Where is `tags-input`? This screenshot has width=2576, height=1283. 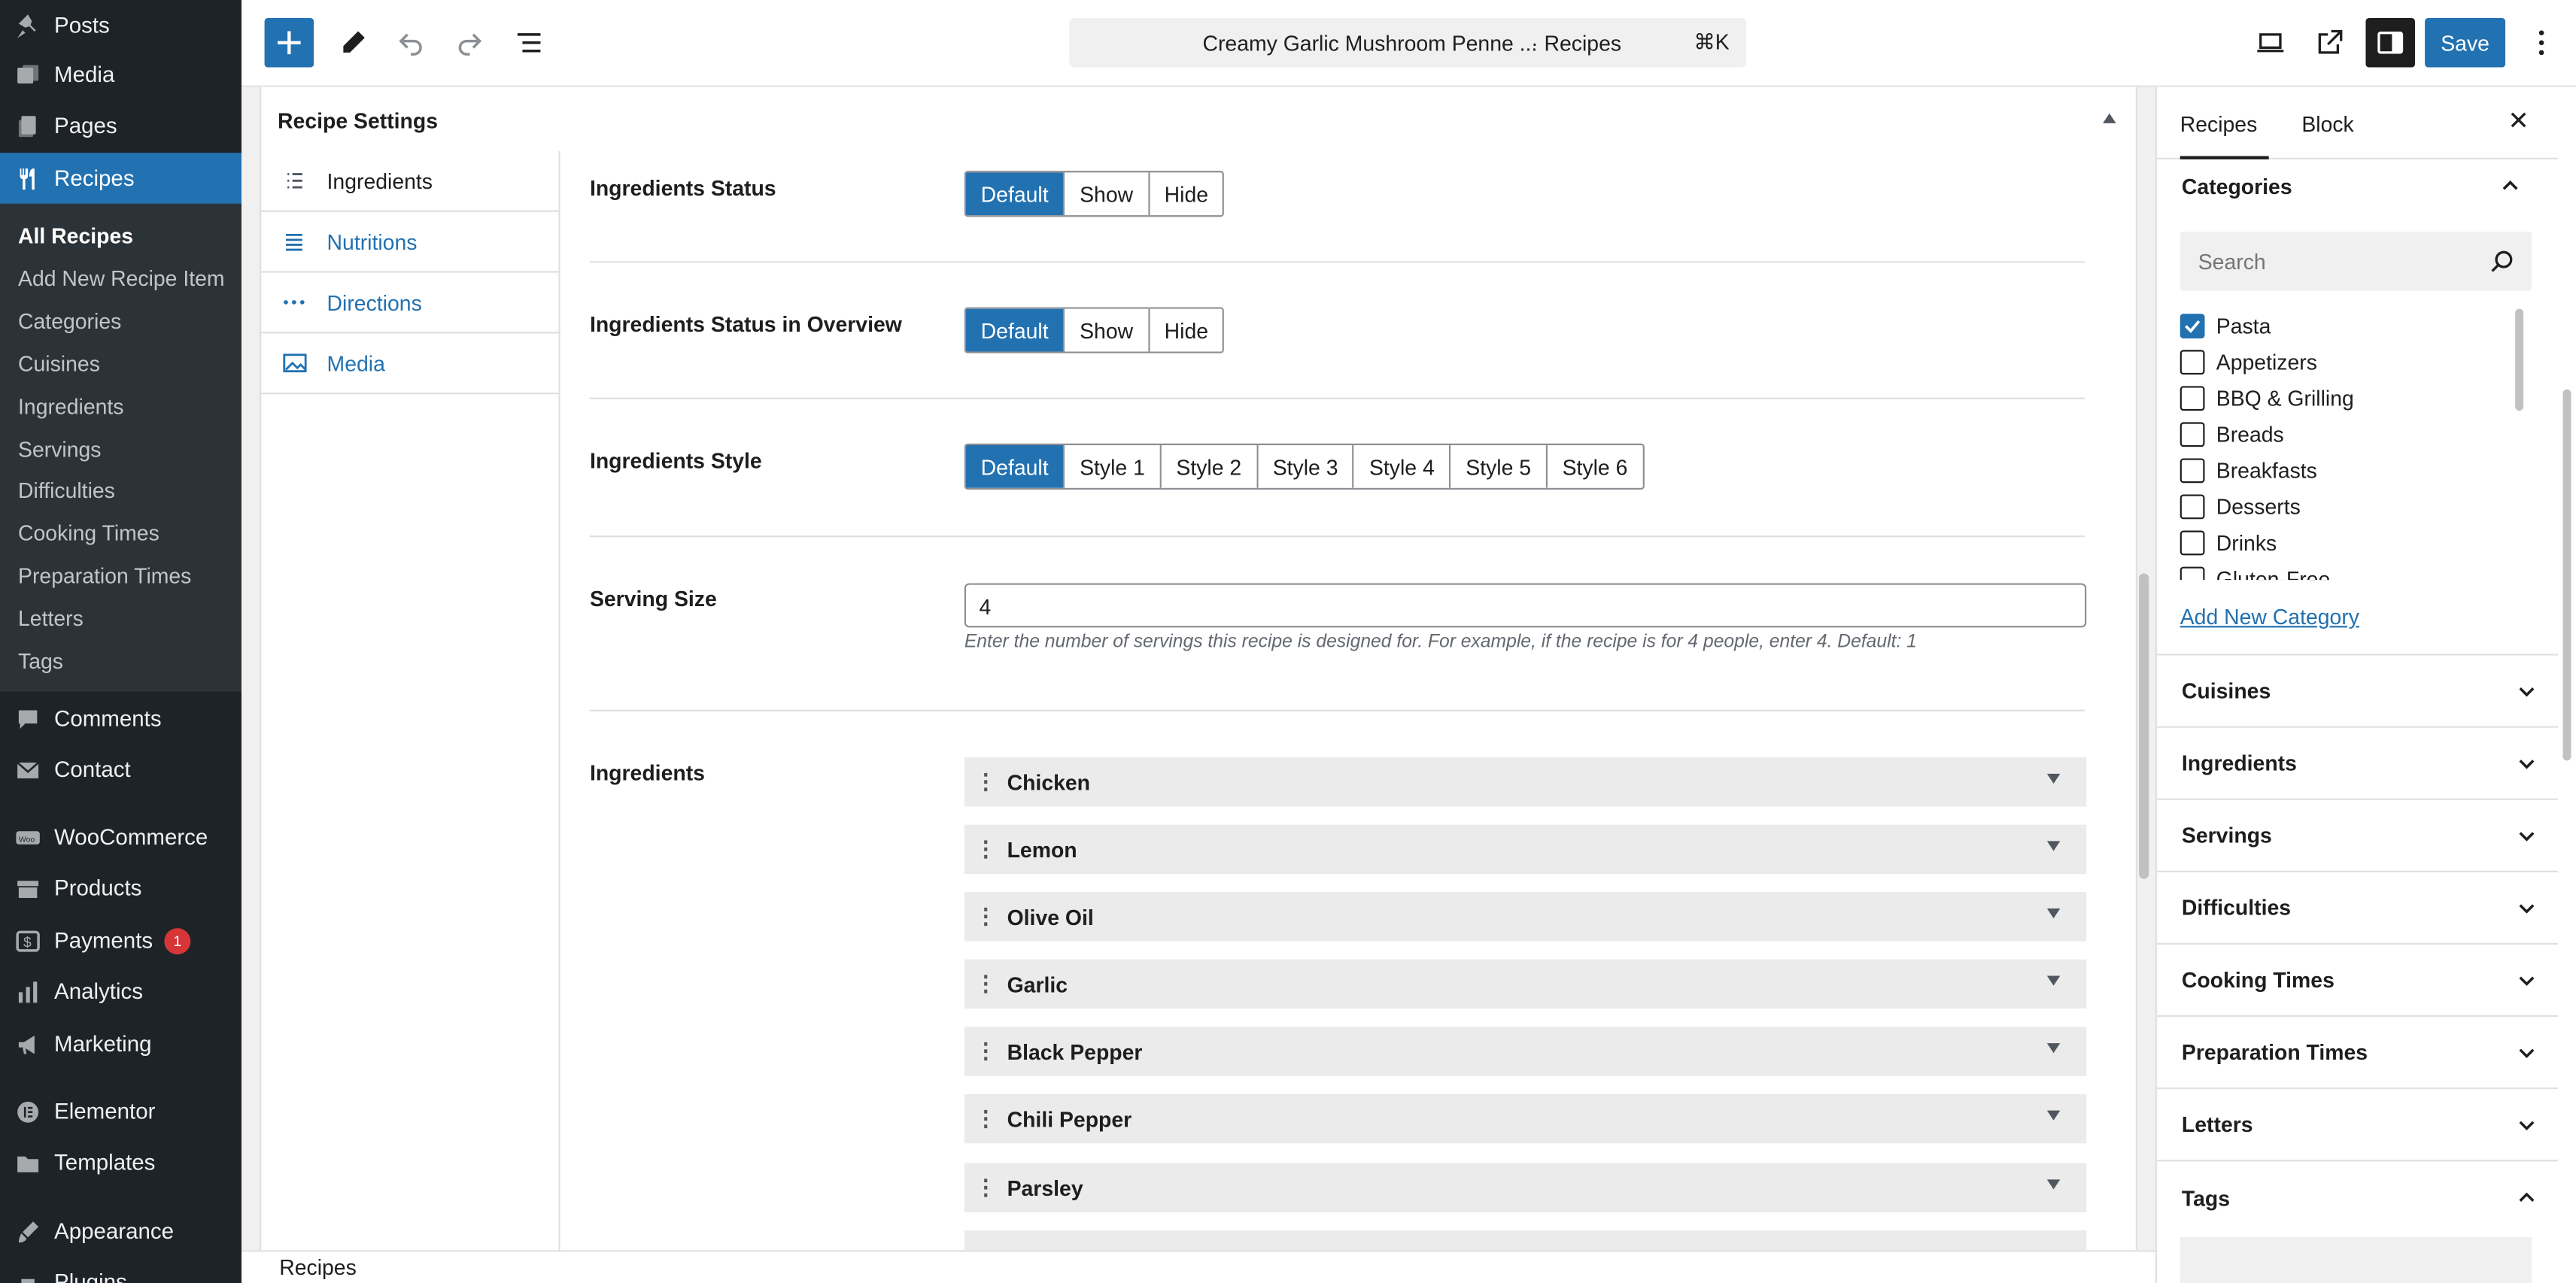
tags-input is located at coordinates (2356, 1259).